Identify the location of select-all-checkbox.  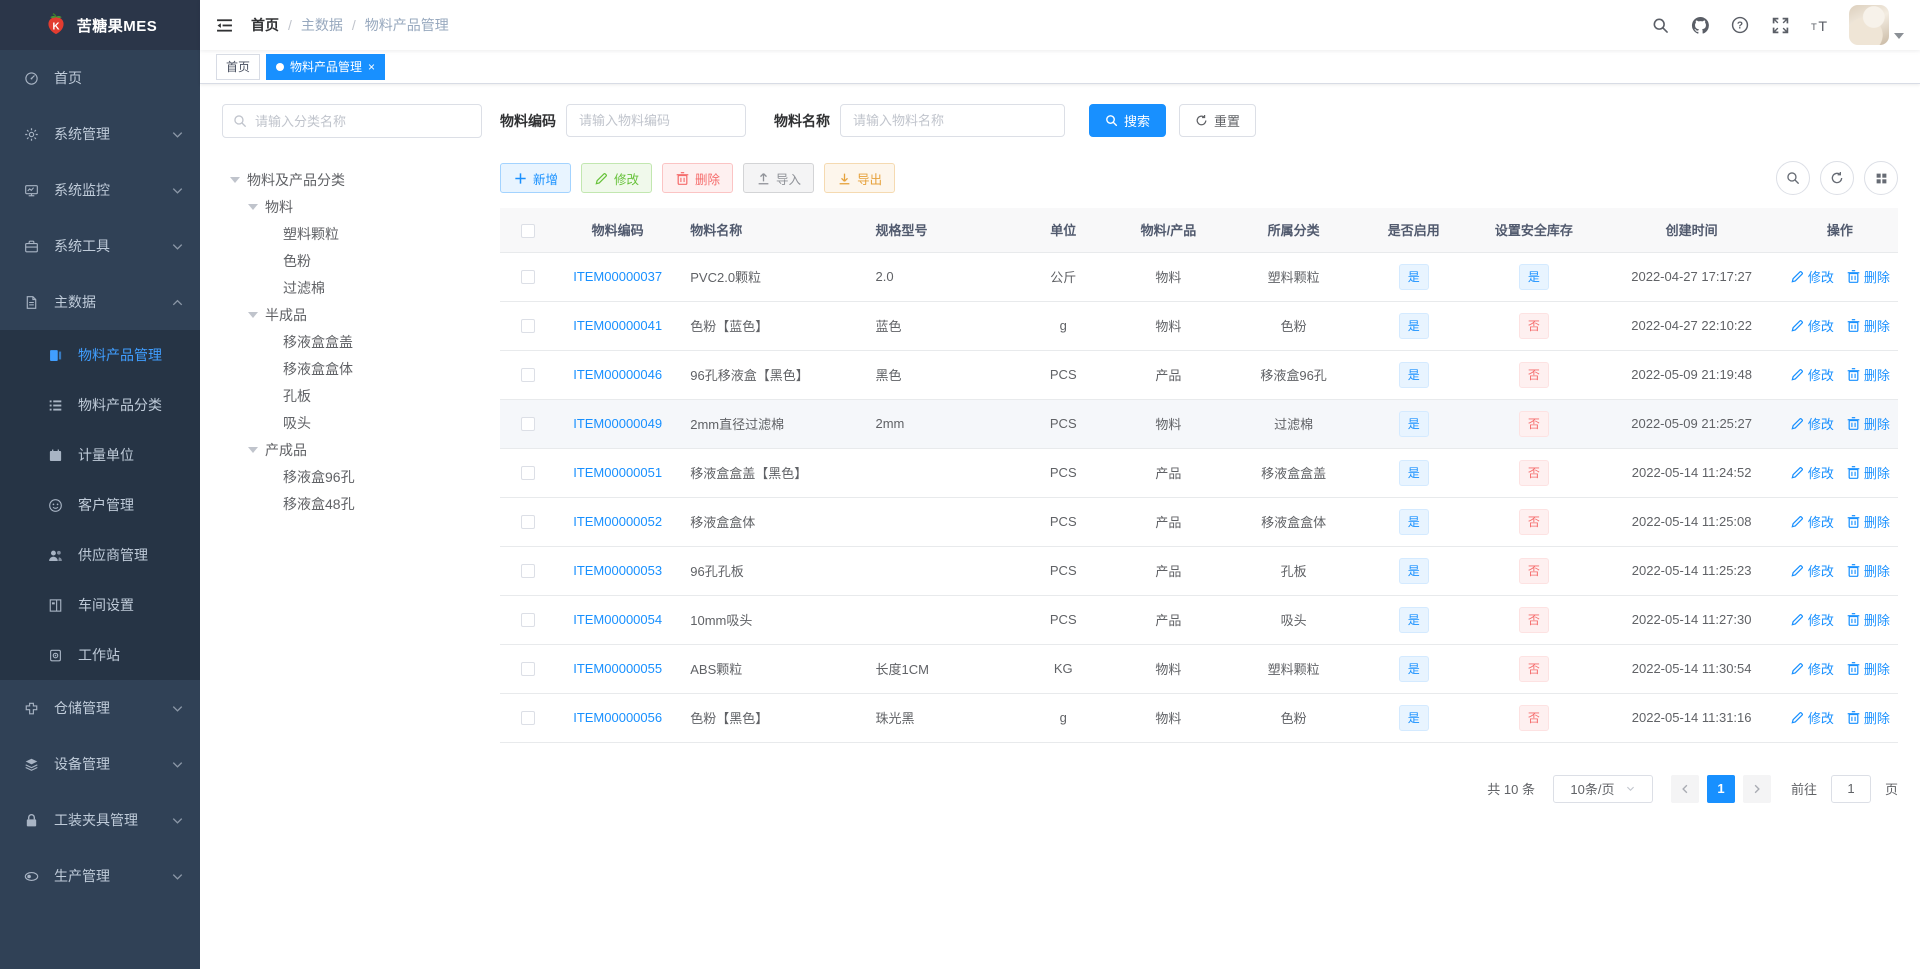
(527, 230).